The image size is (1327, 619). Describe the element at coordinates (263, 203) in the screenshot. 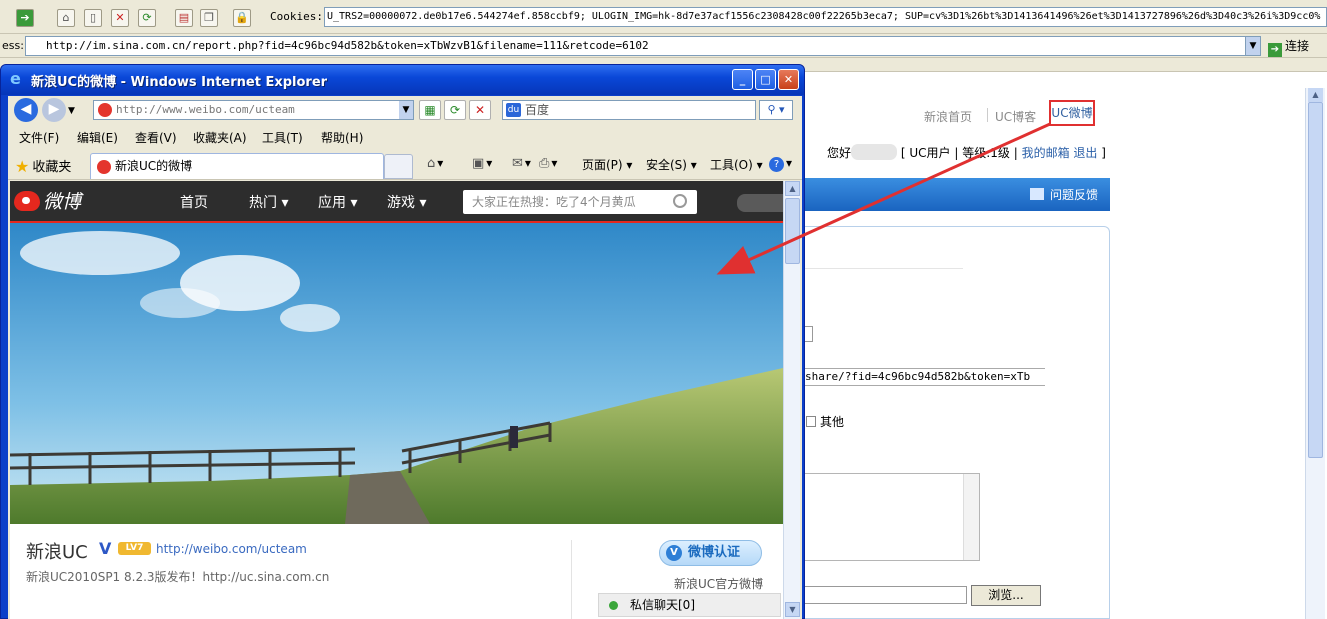

I see `weibo-nav-hot-label: 热门` at that location.